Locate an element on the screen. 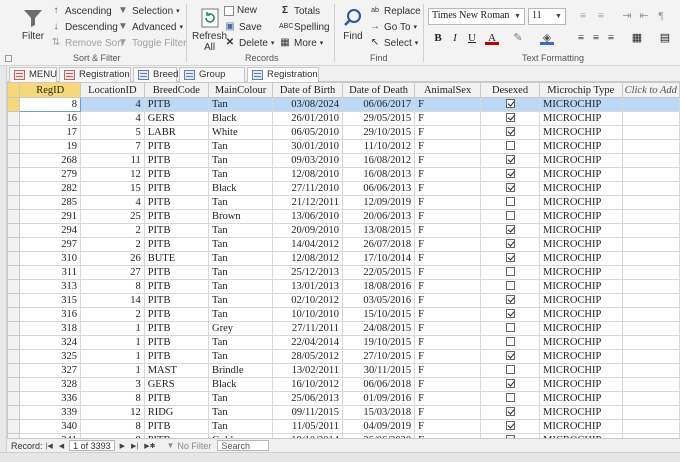 Image resolution: width=680 pixels, height=462 pixels. cell-regid: 268 is located at coordinates (50, 160).